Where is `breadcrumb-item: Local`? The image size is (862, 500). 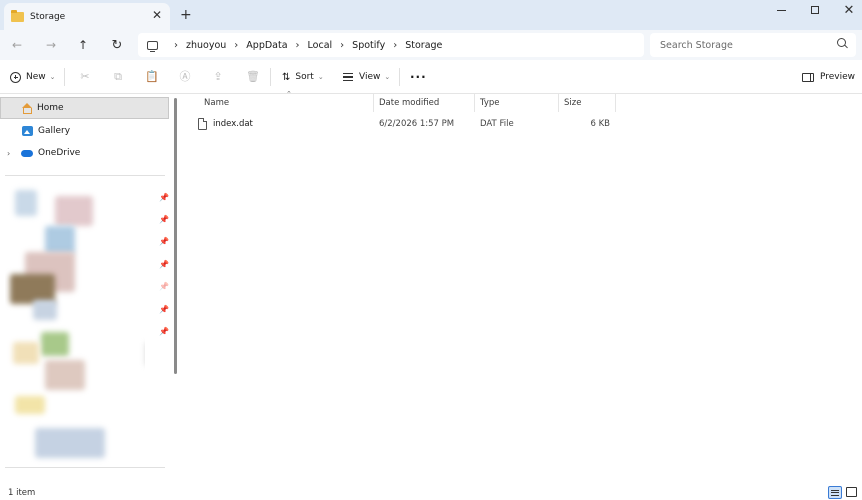 breadcrumb-item: Local is located at coordinates (320, 45).